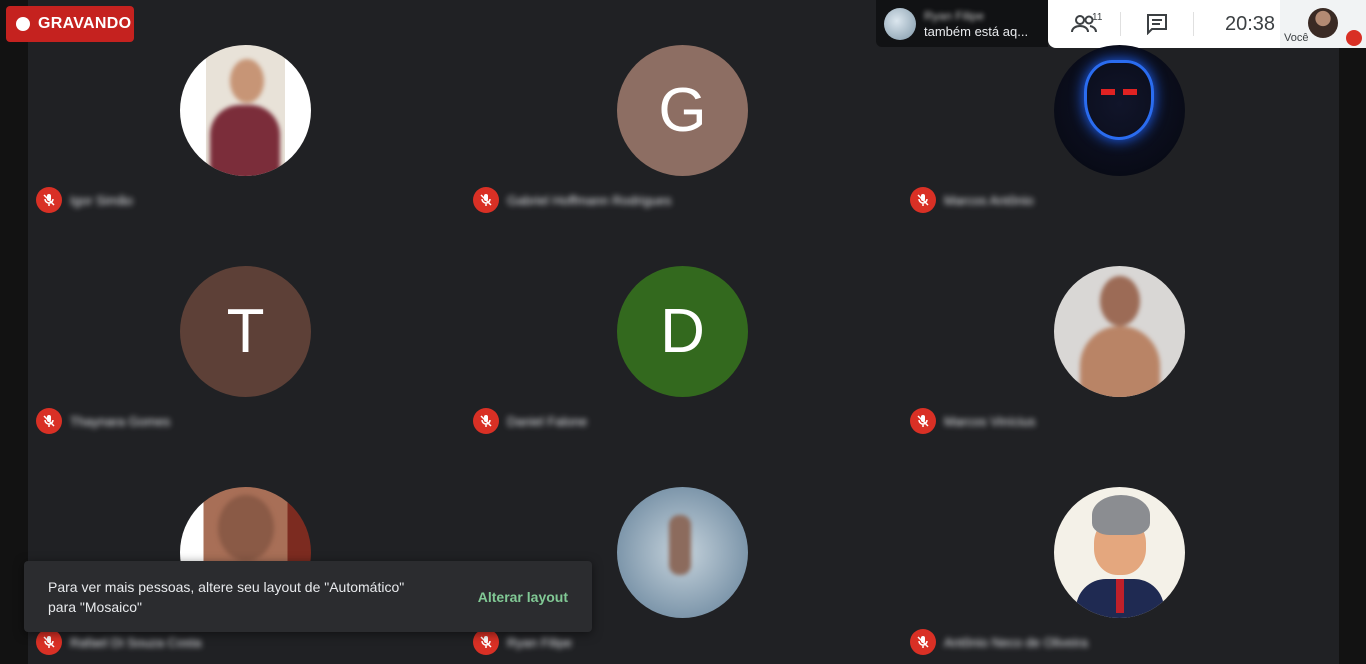 The width and height of the screenshot is (1366, 664). Describe the element at coordinates (547, 421) in the screenshot. I see `participant-name: Daniel Falone` at that location.